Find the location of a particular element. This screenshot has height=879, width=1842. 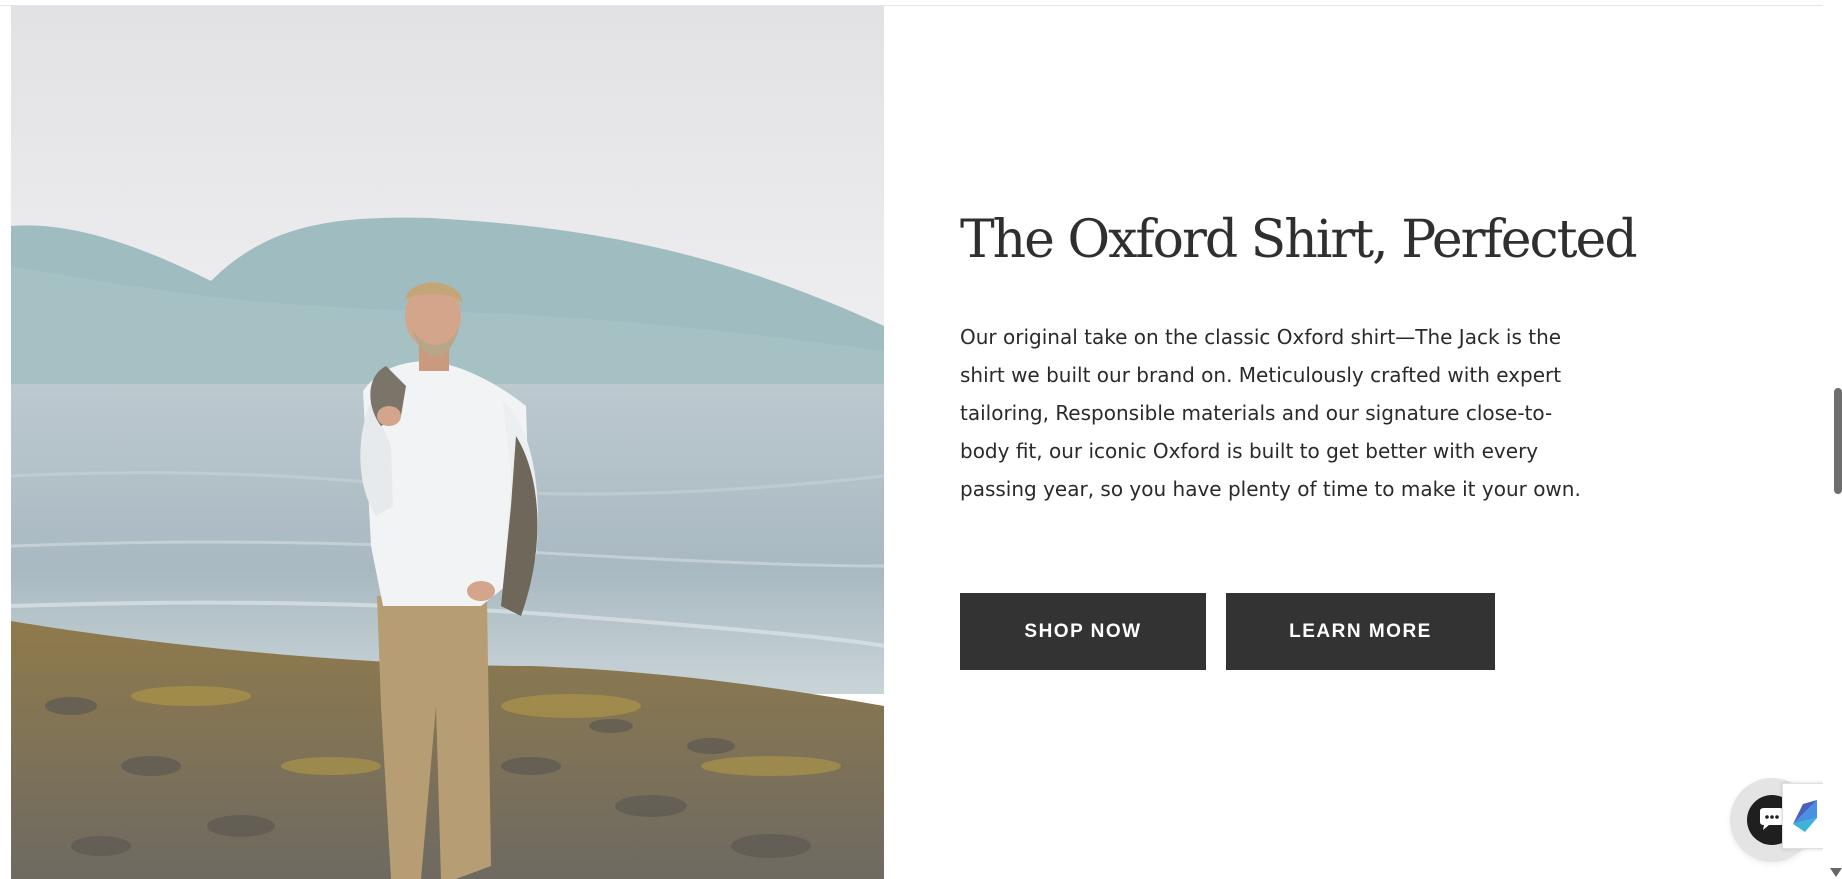

shop-now-button: SHOP NOW is located at coordinates (1083, 631).